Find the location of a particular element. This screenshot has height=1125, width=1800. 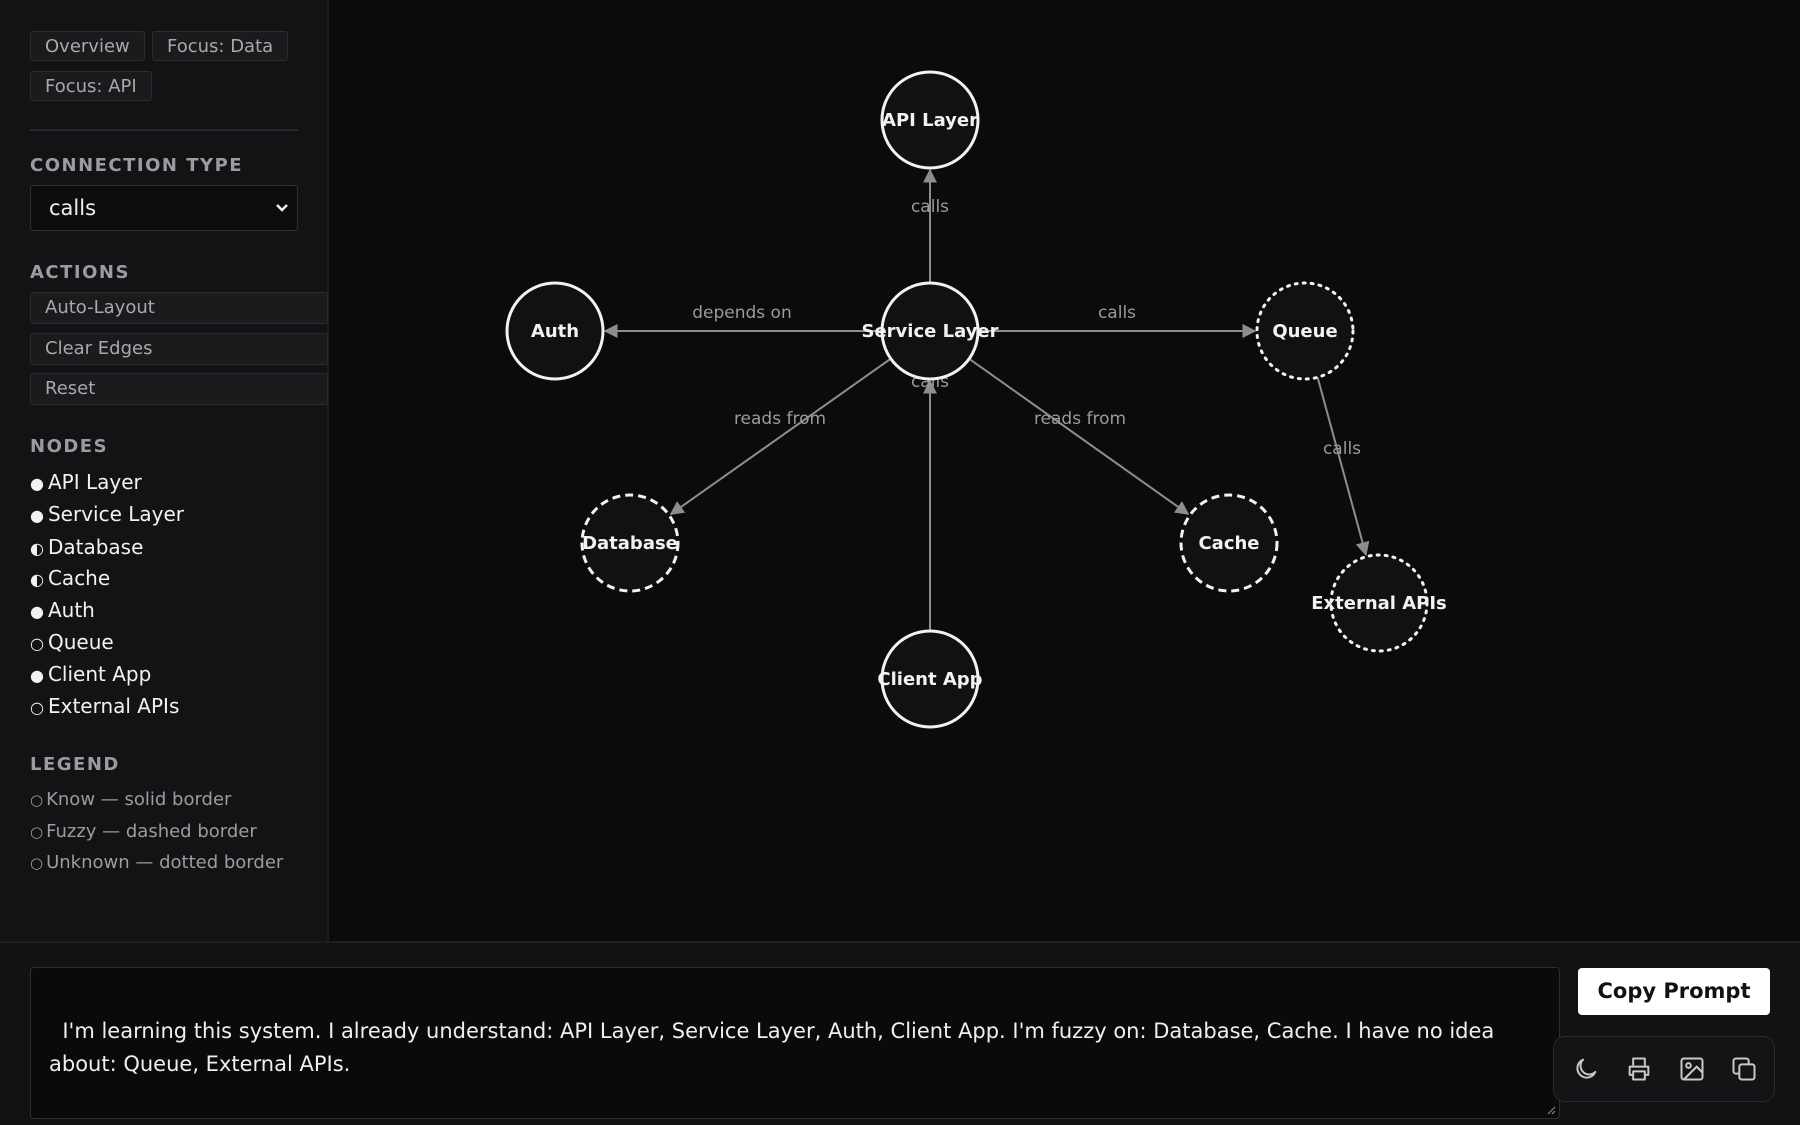

edge-queue-external is located at coordinates (1343, 467).